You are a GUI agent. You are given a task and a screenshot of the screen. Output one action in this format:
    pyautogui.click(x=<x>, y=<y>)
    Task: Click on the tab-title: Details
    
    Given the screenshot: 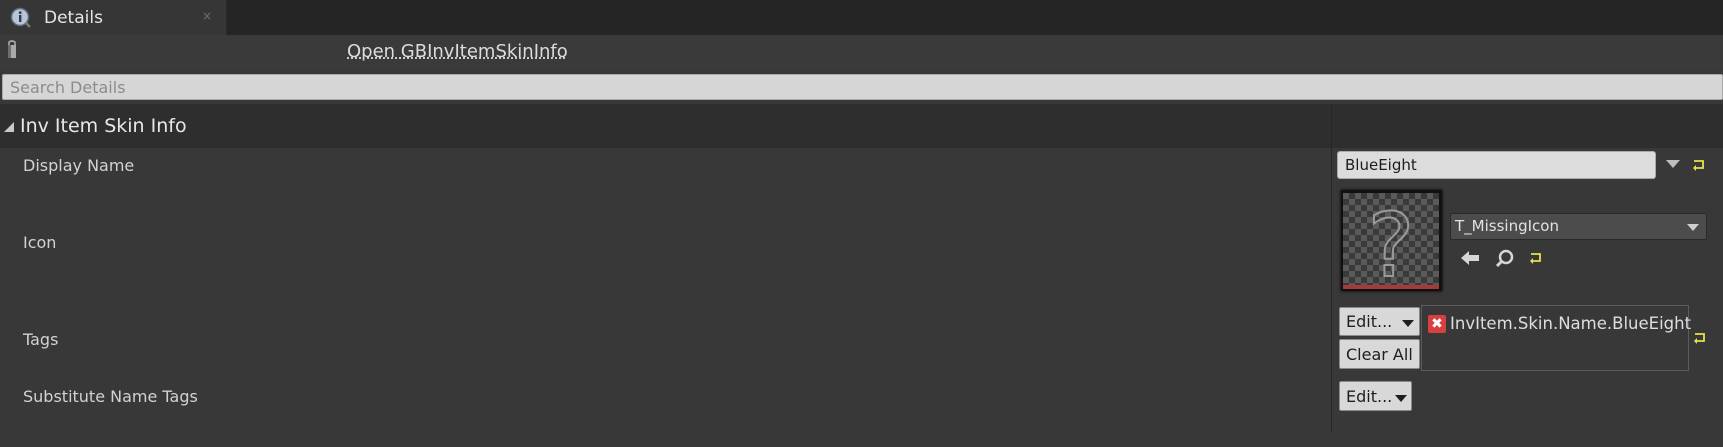 What is the action you would take?
    pyautogui.click(x=73, y=18)
    